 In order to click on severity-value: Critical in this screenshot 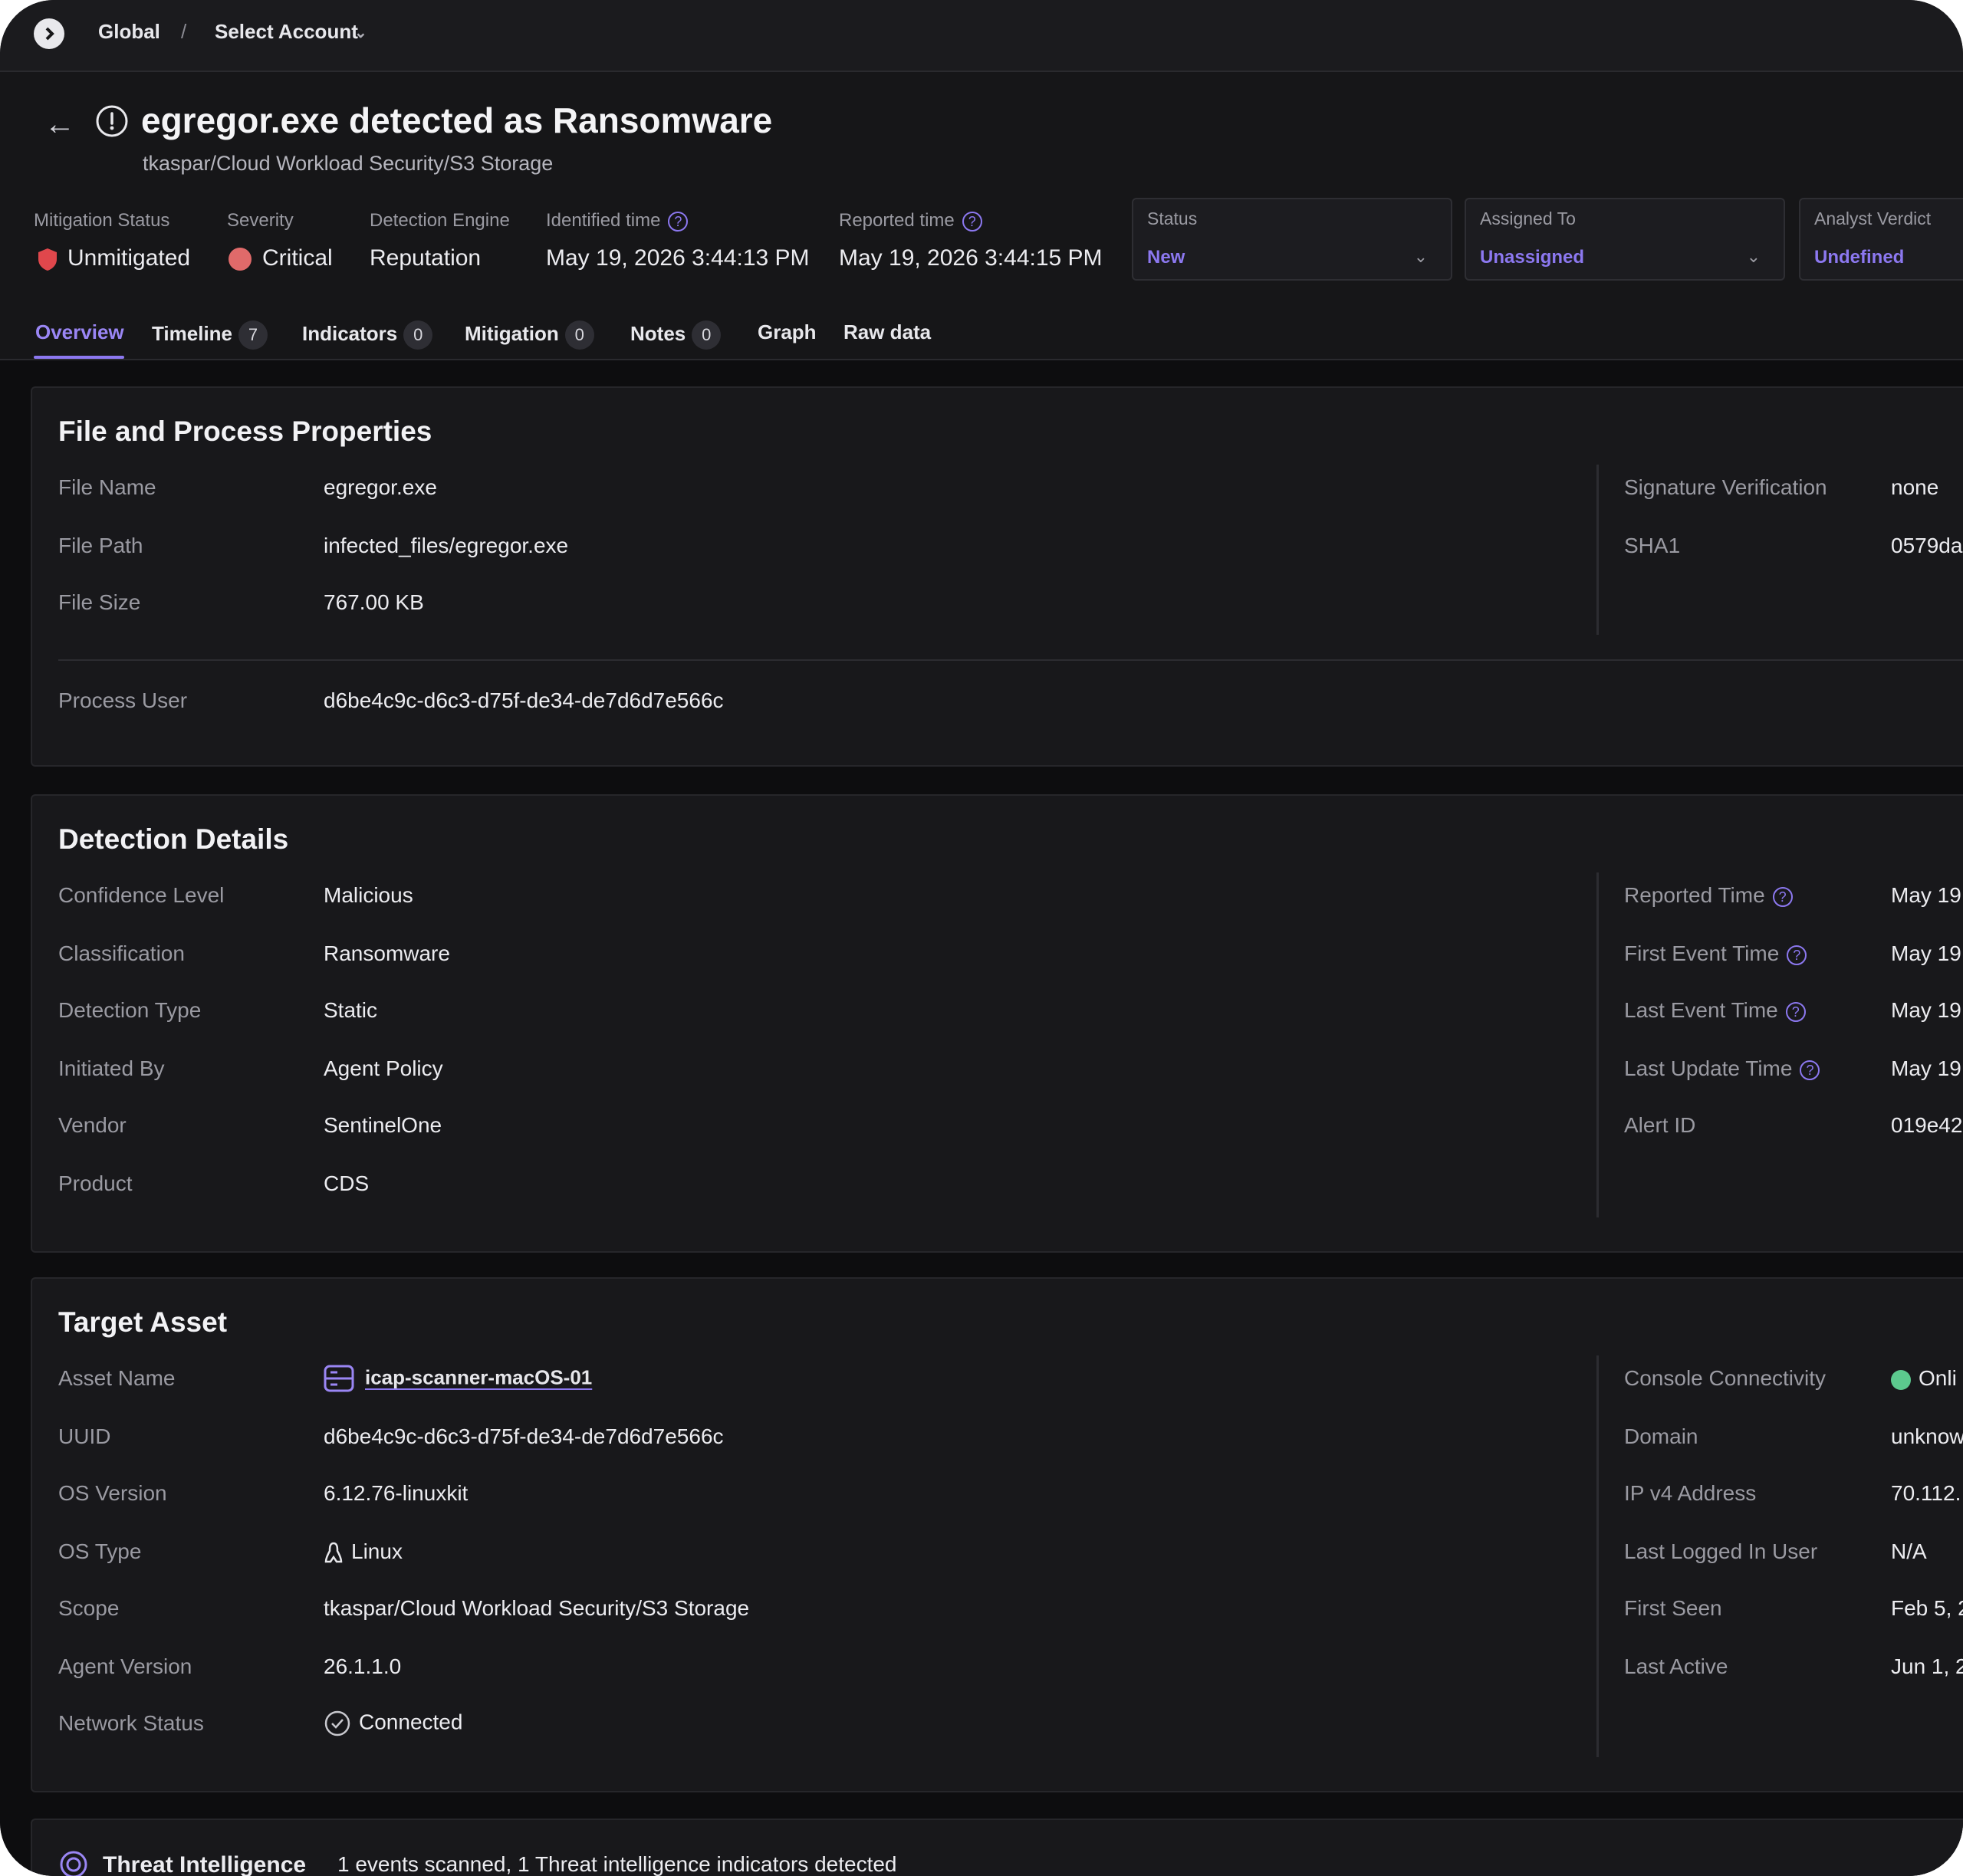, I will do `click(281, 258)`.